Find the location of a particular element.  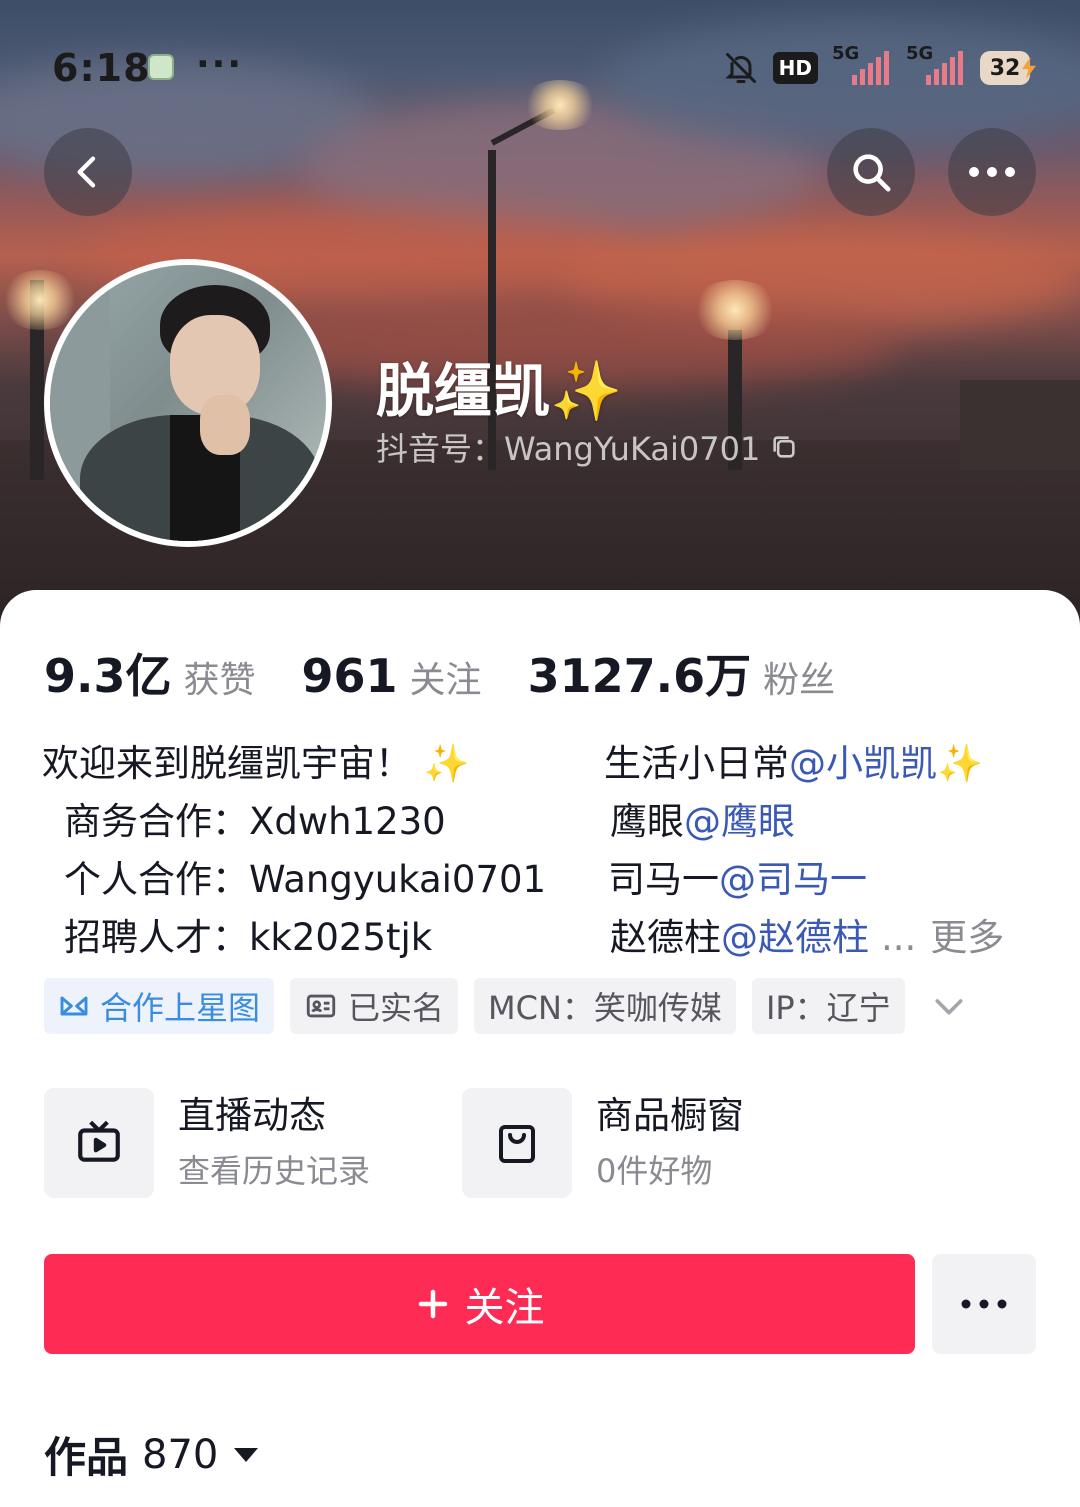

stat-following: 961 关注 is located at coordinates (392, 676).